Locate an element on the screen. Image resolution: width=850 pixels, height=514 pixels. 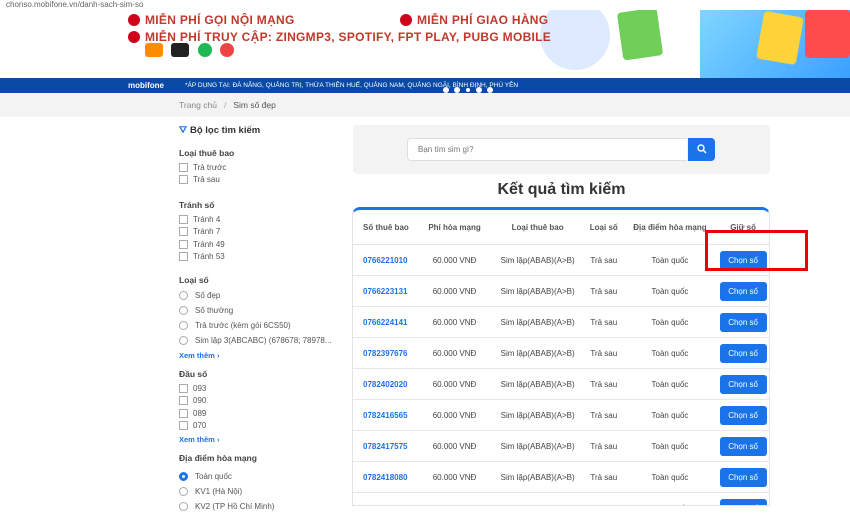
filter-option: 090 is located at coordinates (264, 401).